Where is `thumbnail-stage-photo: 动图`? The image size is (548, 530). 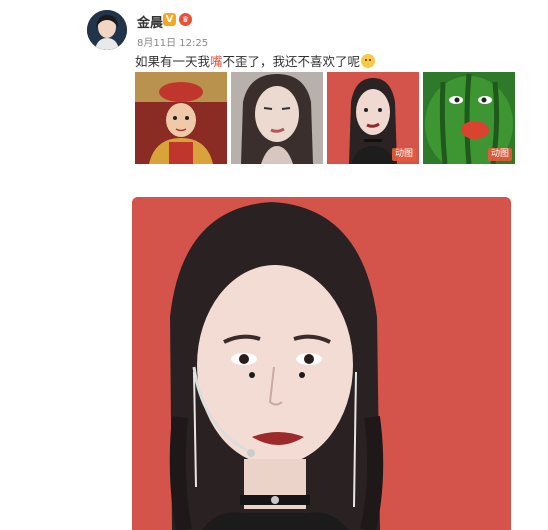 thumbnail-stage-photo: 动图 is located at coordinates (373, 118).